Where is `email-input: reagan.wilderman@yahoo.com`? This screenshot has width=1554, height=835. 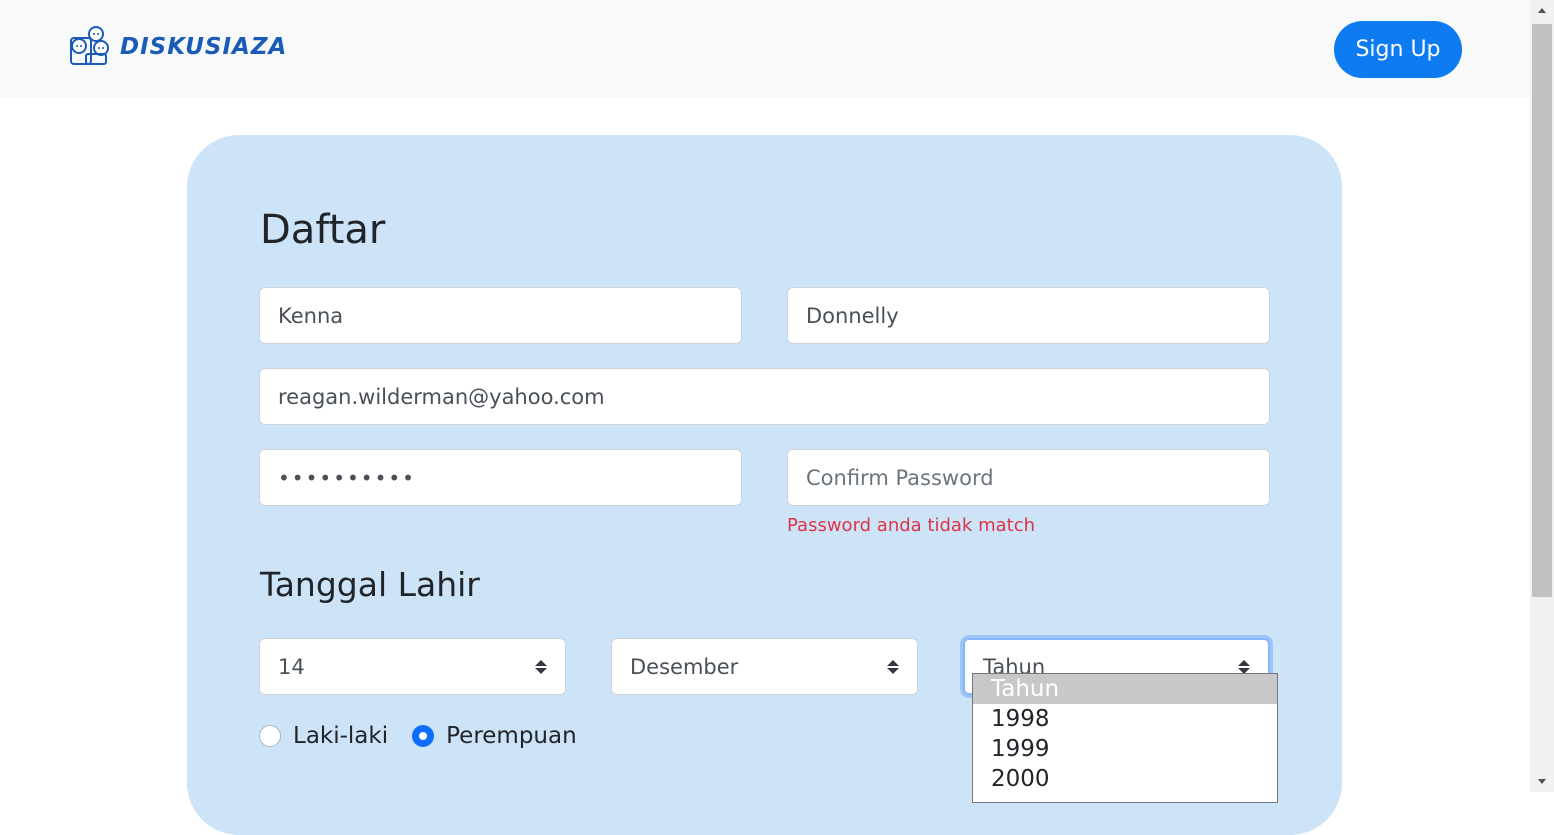
email-input: reagan.wilderman@yahoo.com is located at coordinates (764, 396).